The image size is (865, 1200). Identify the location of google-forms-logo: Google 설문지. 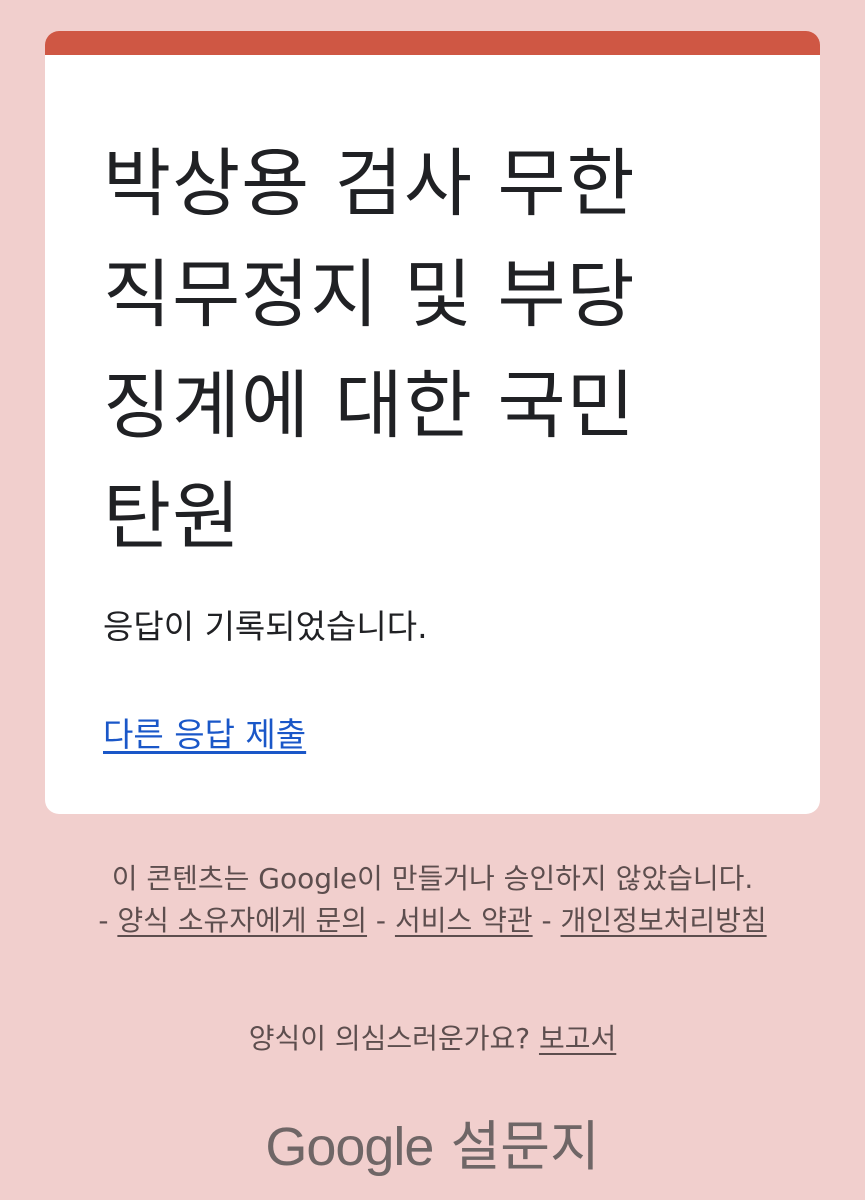
(432, 1147).